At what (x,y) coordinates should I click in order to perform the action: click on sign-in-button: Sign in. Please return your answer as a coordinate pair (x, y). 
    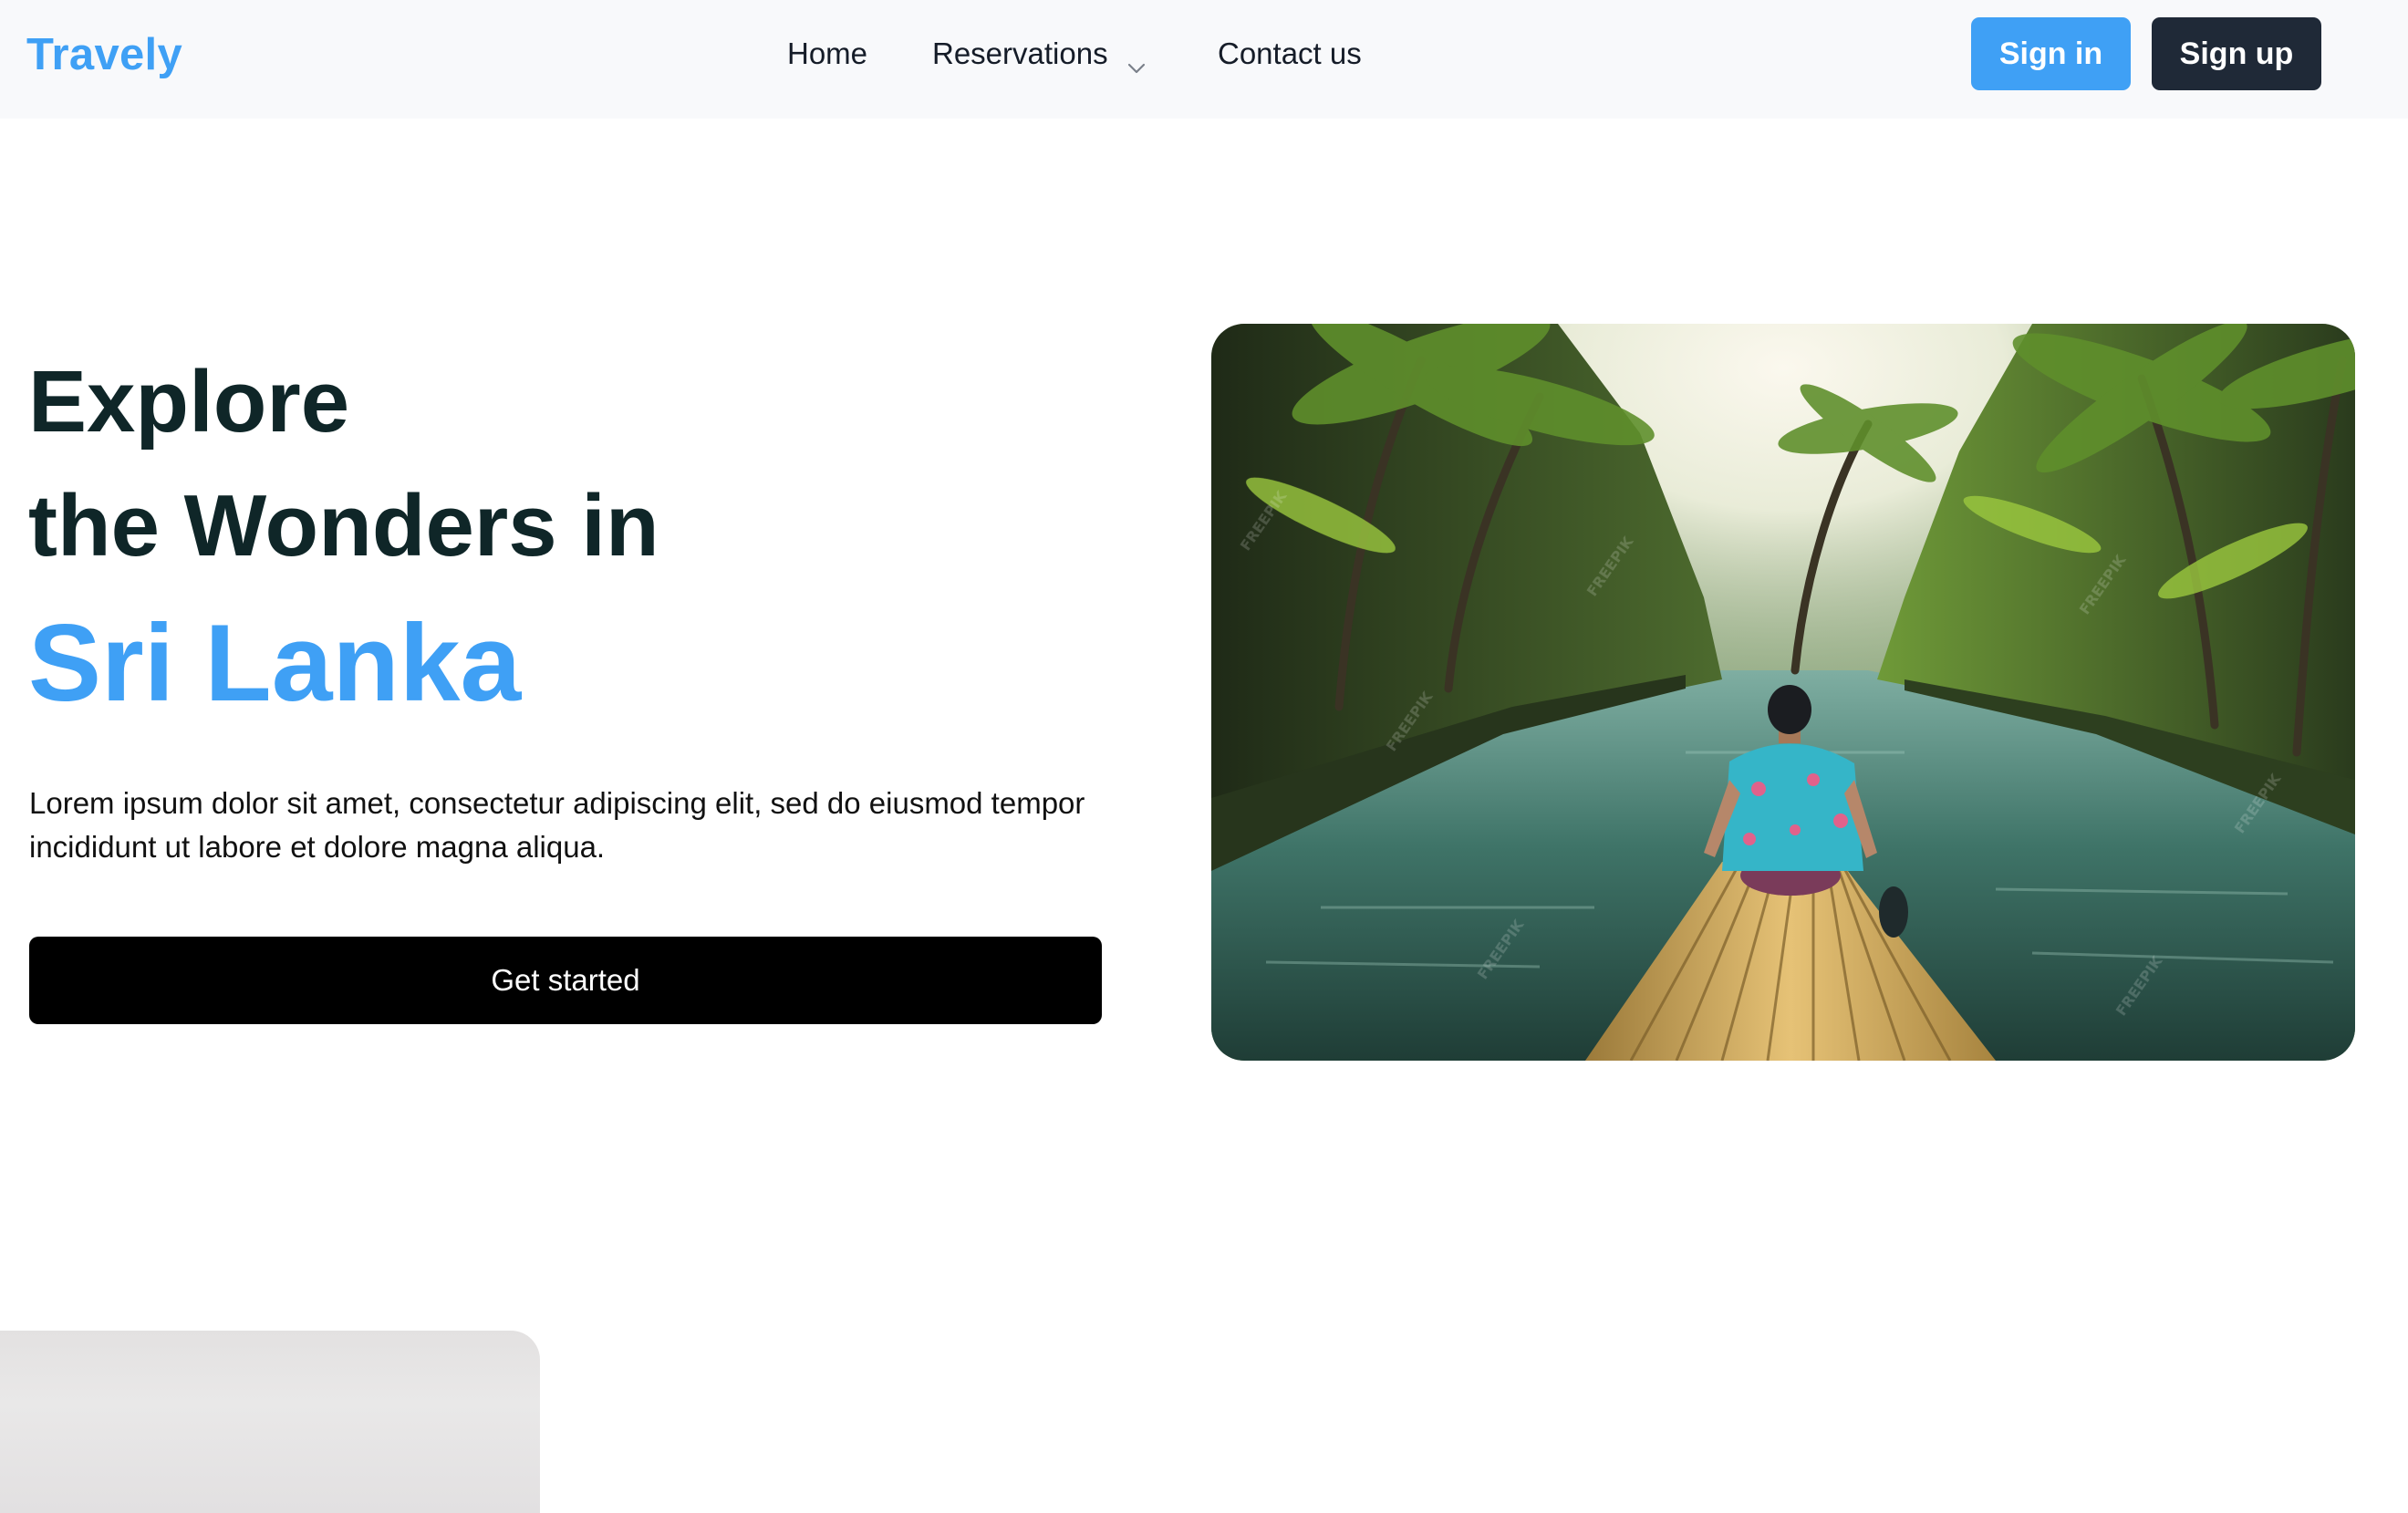
    Looking at the image, I should click on (2051, 53).